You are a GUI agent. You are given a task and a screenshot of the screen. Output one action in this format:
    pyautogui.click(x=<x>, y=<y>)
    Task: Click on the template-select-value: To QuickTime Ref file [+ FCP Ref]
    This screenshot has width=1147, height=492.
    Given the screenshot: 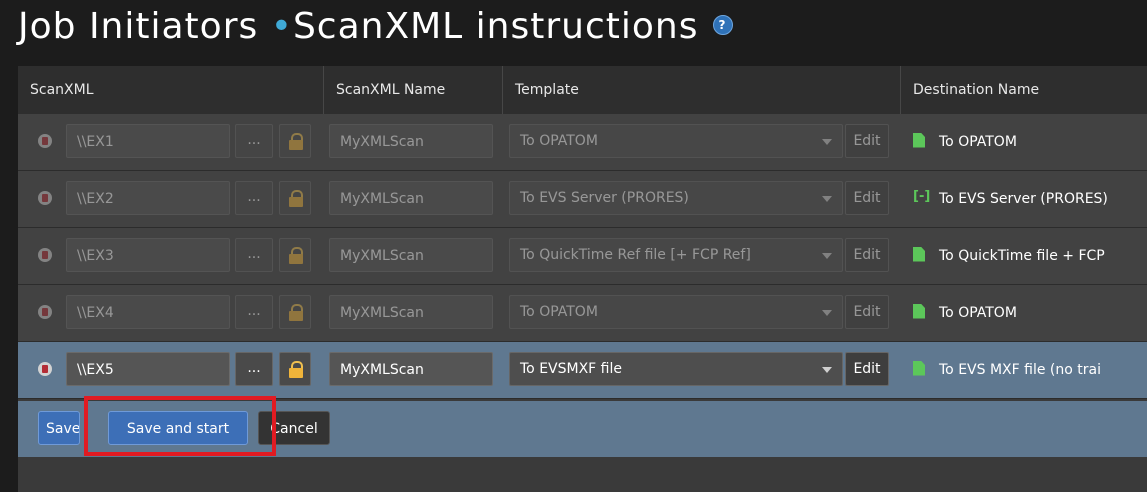 What is the action you would take?
    pyautogui.click(x=635, y=255)
    